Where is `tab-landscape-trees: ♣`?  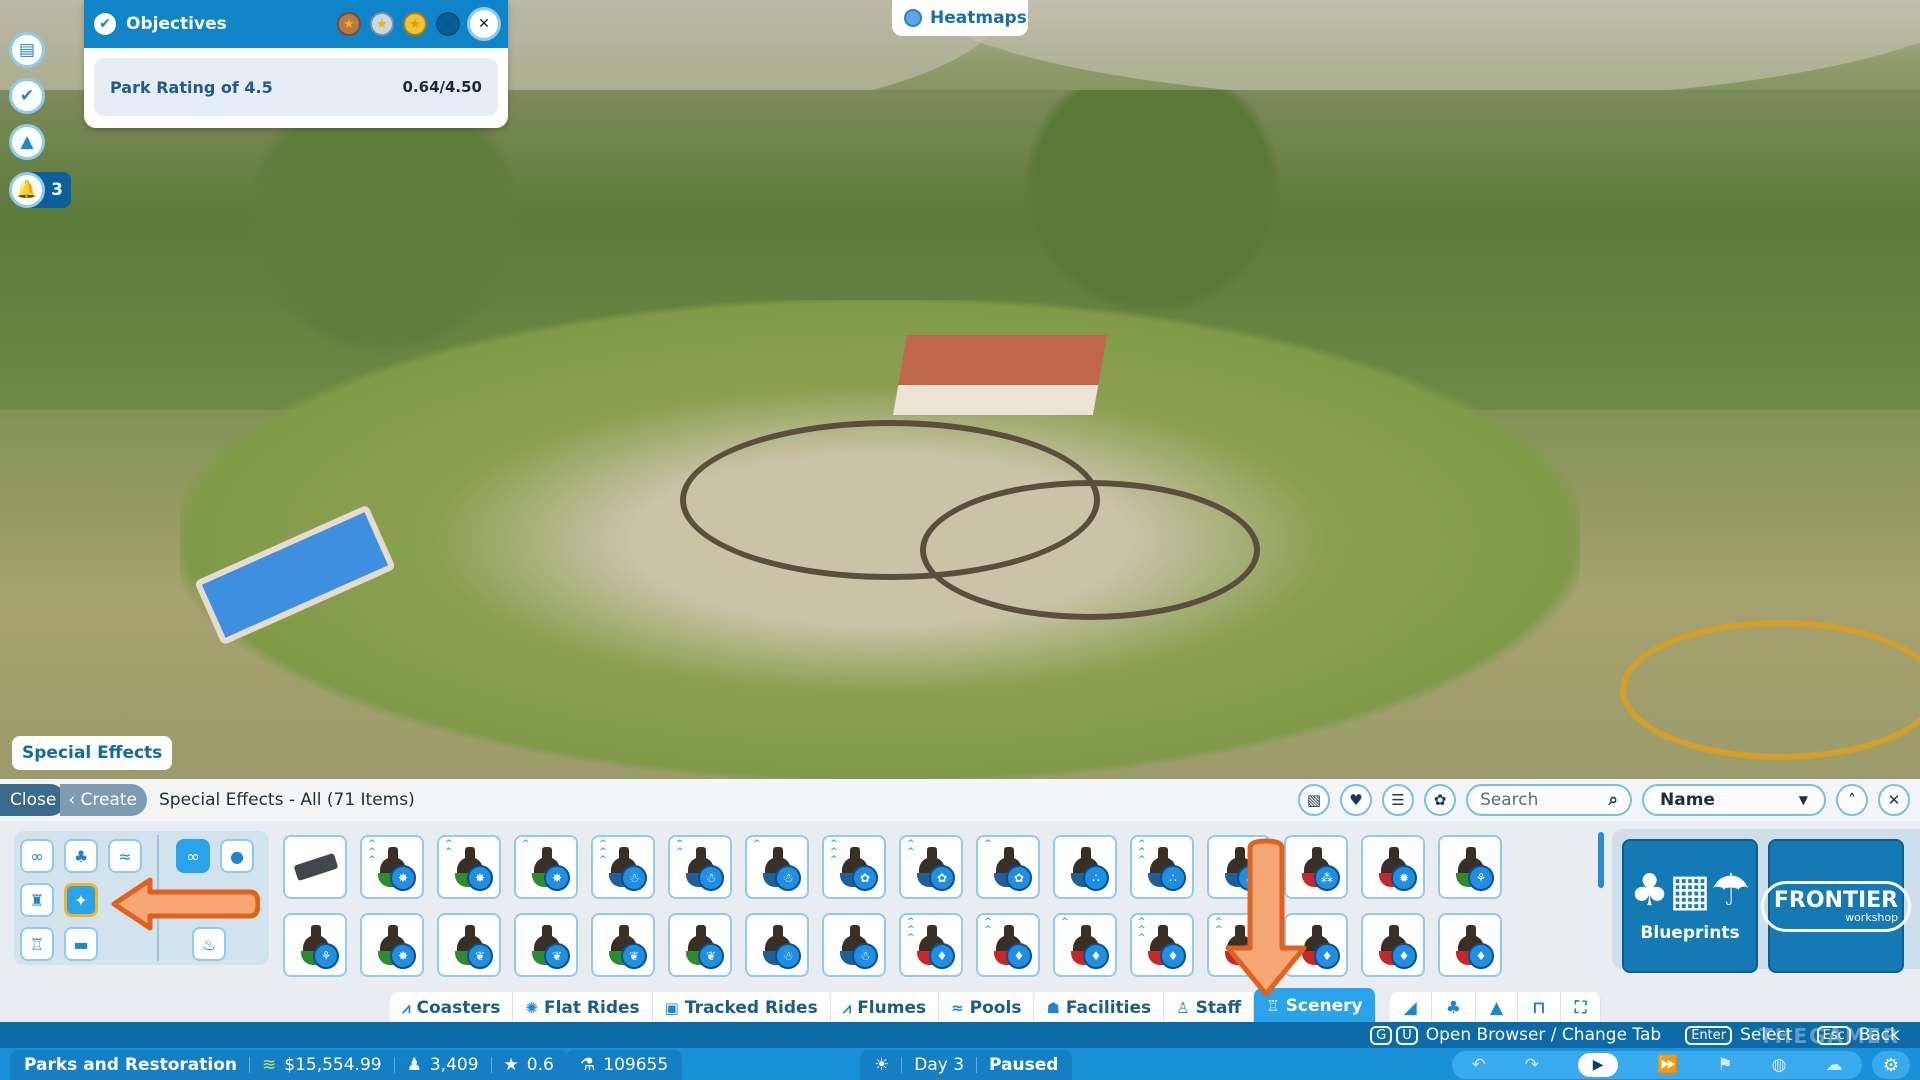 tab-landscape-trees: ♣ is located at coordinates (1453, 1008).